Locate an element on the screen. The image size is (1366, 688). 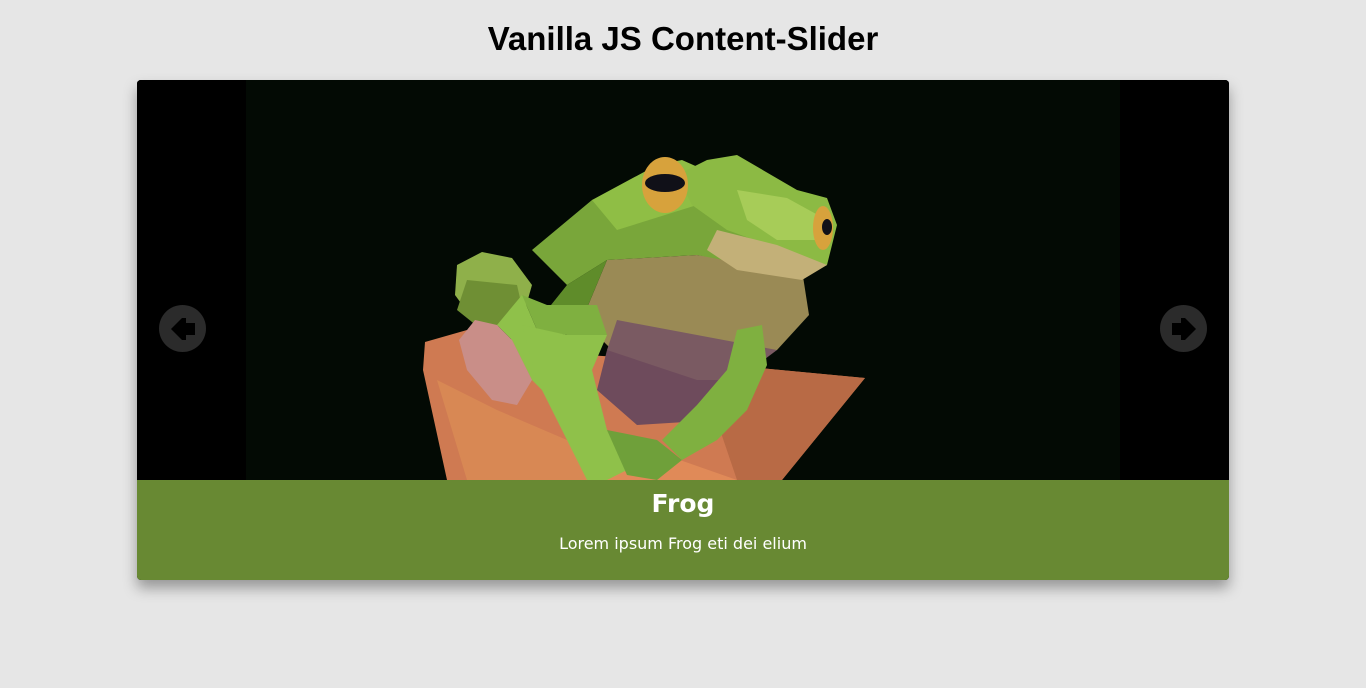
next-slide-button is located at coordinates (1183, 328).